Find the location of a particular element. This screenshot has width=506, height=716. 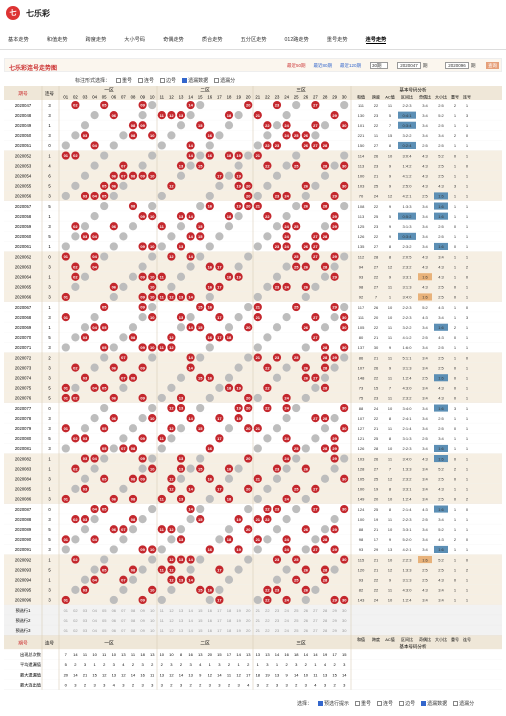

analysis-cell: 126 is located at coordinates (361, 236).